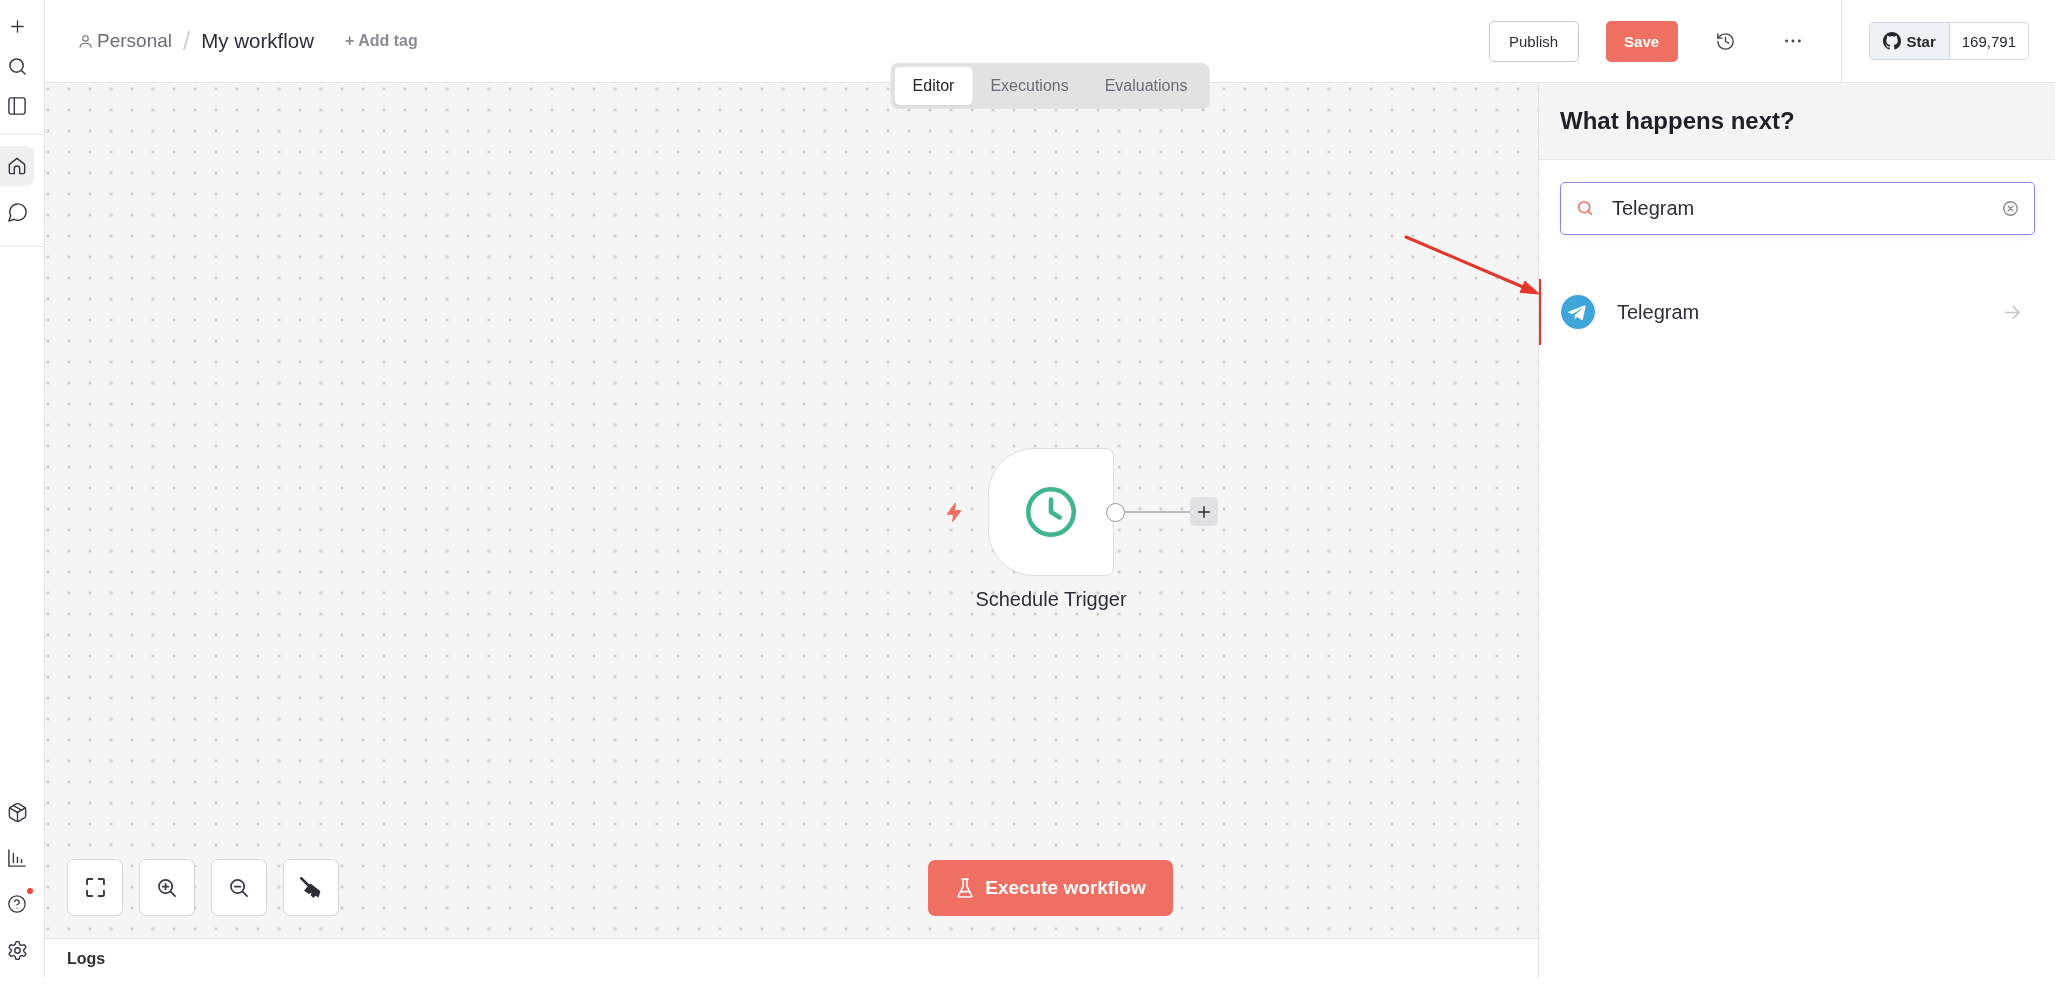 The height and width of the screenshot is (990, 2072). Describe the element at coordinates (1909, 41) in the screenshot. I see `github-star-button: Star` at that location.